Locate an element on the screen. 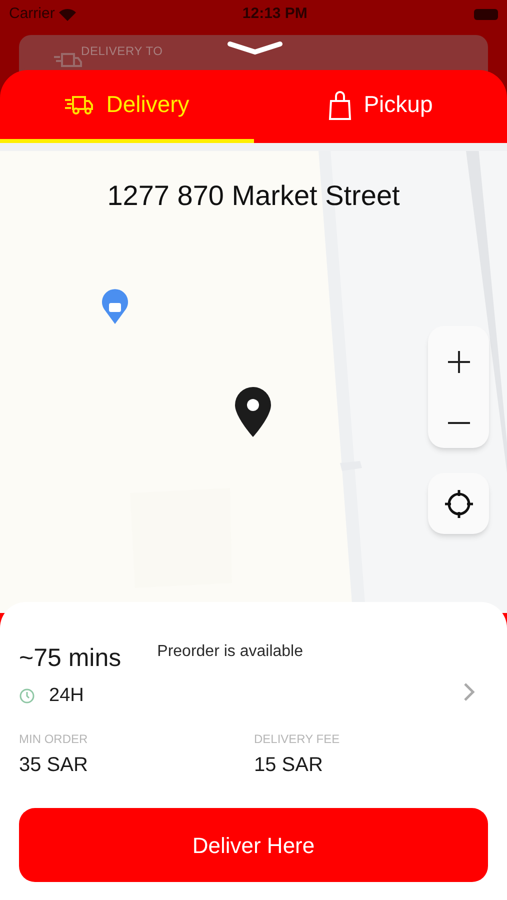 The width and height of the screenshot is (507, 900). status-time: 12:13 PM is located at coordinates (275, 14).